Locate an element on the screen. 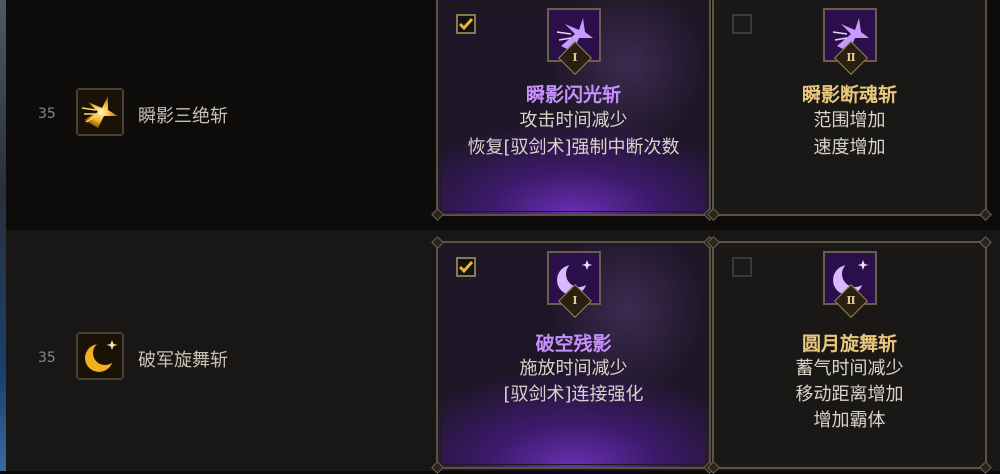 This screenshot has width=1000, height=474. skill-option-card: Ⅱ 瞬影断魂斩 范围增加 速度增加 is located at coordinates (849, 110).